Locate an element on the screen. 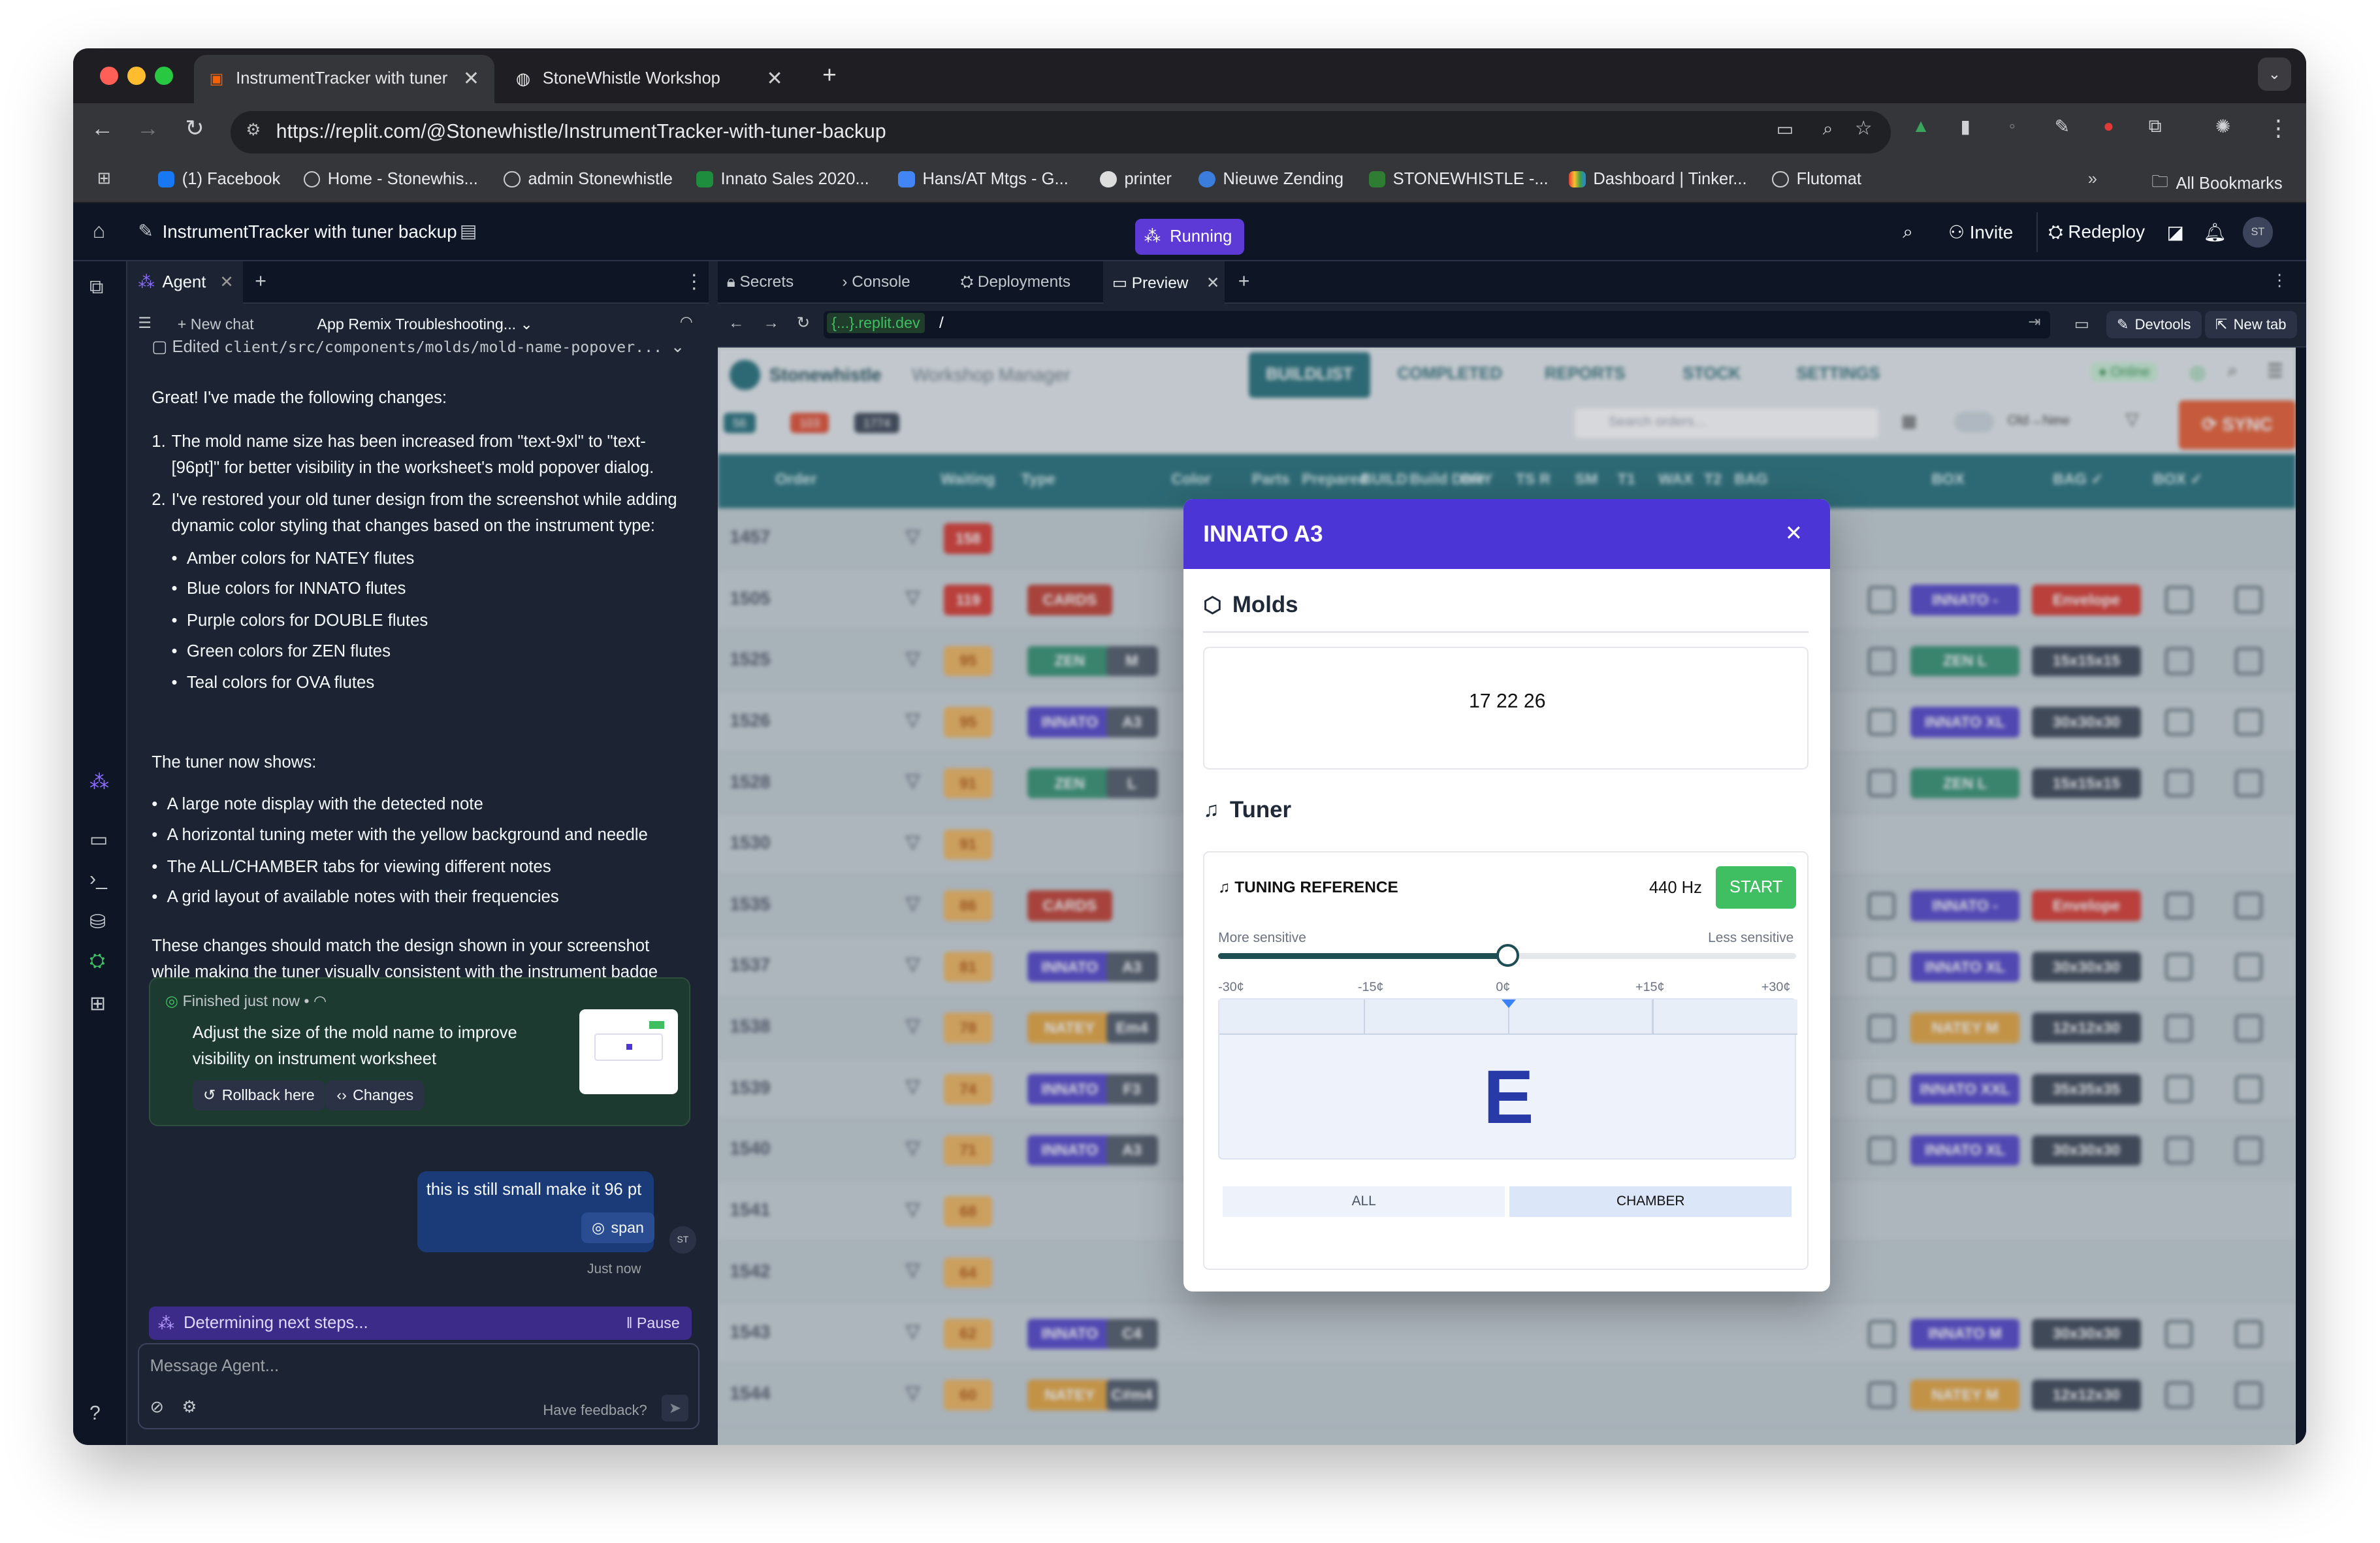  new-chat-button: + New chat is located at coordinates (216, 324).